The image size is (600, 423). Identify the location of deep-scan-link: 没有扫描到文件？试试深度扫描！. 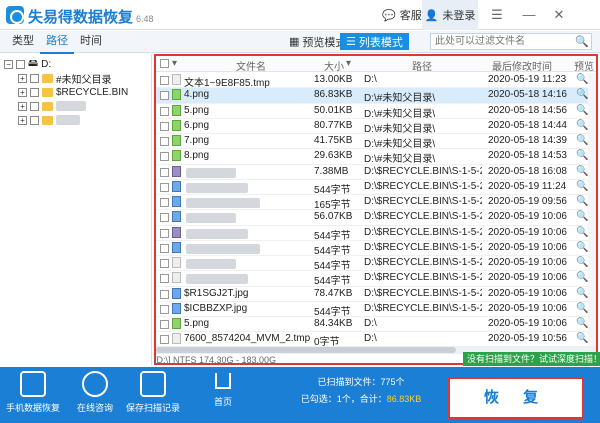
(531, 359).